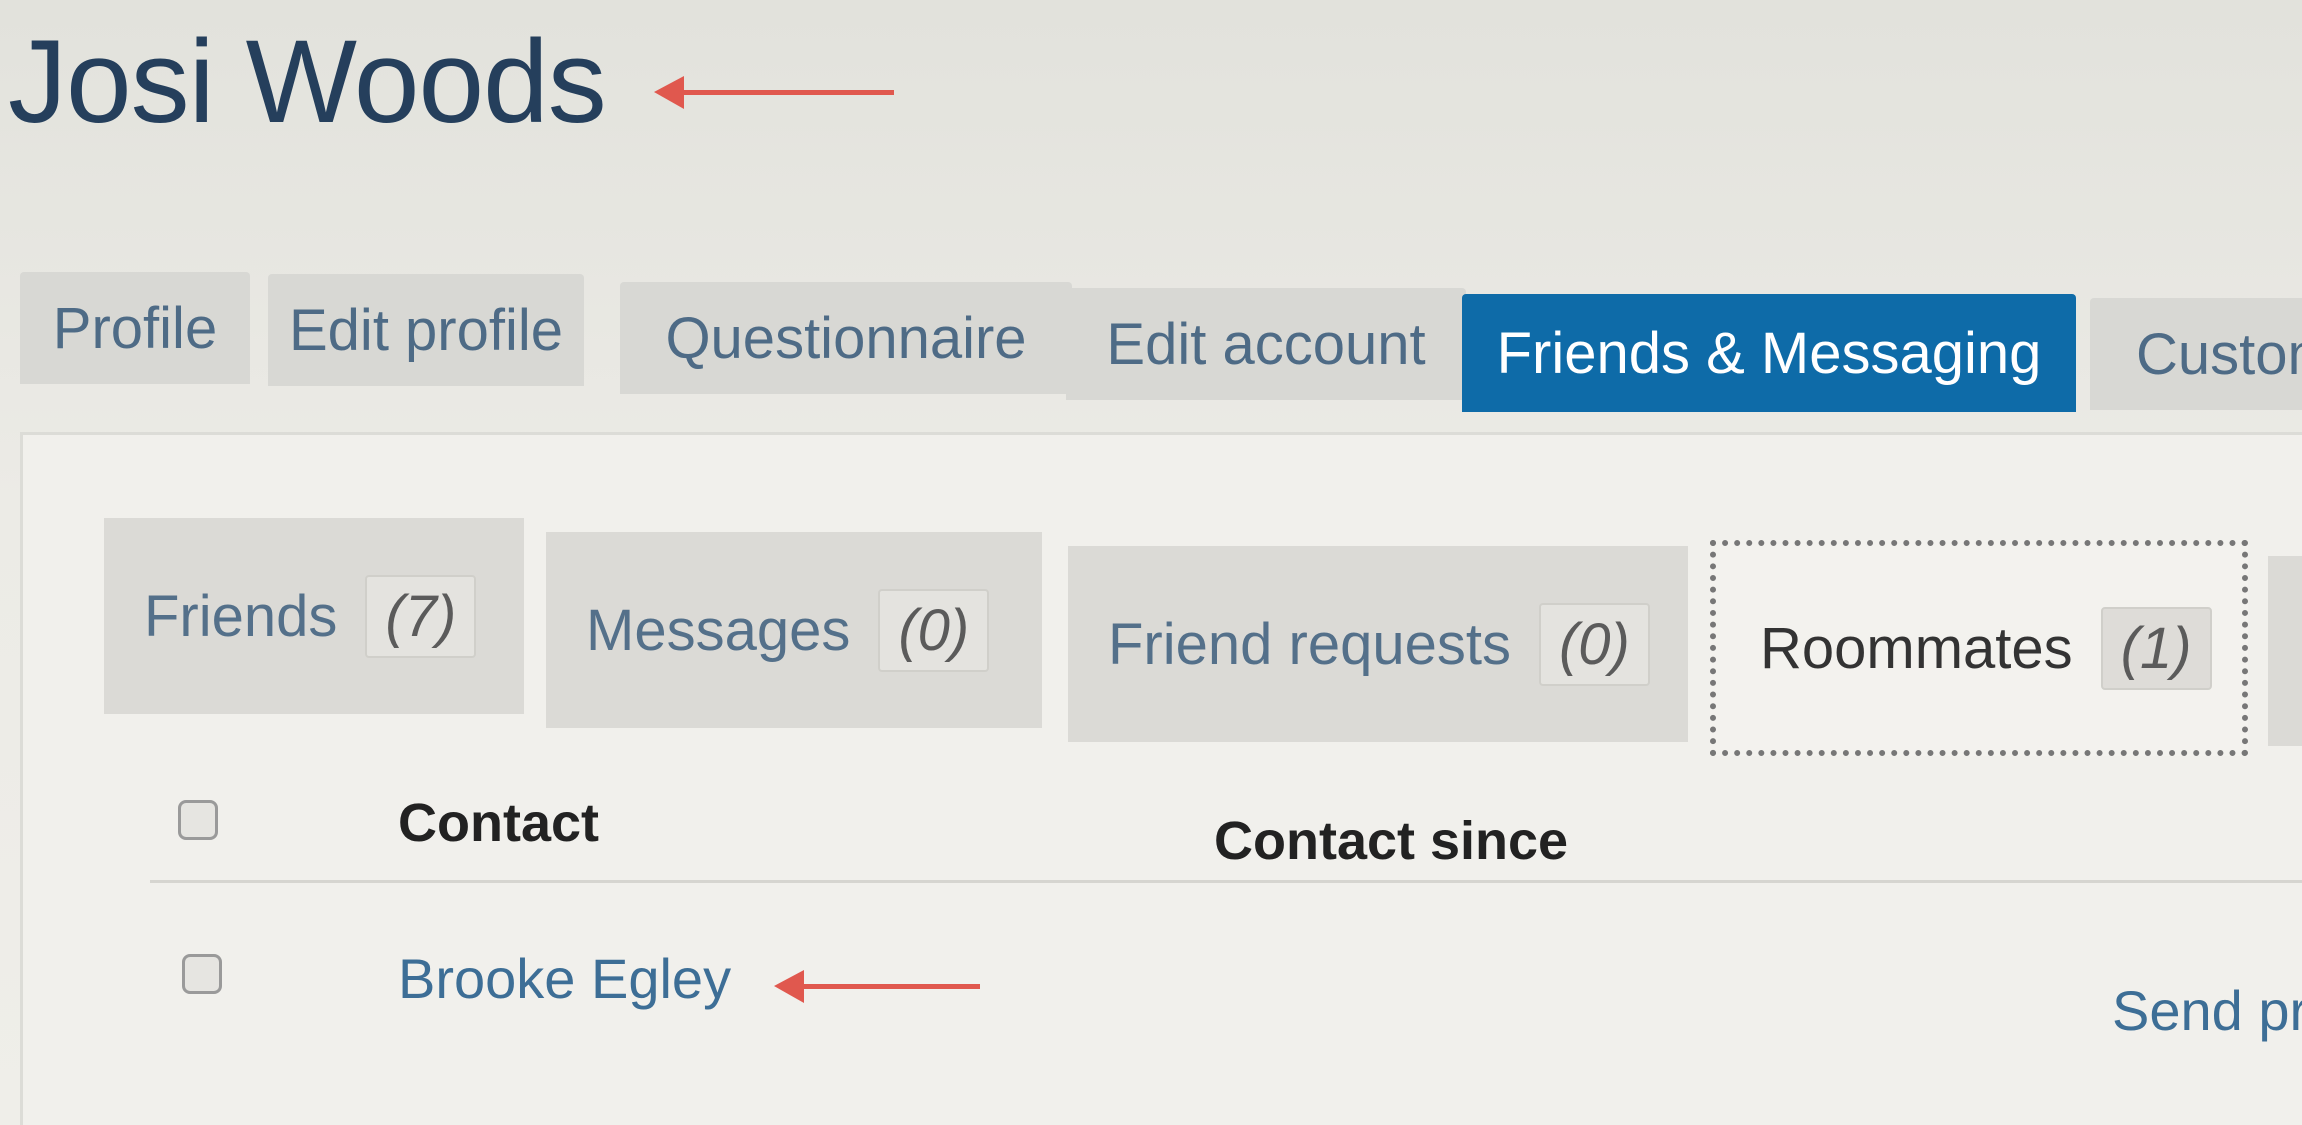 The width and height of the screenshot is (2302, 1125). What do you see at coordinates (421, 616) in the screenshot?
I see `subtab-friends-count: (7)` at bounding box center [421, 616].